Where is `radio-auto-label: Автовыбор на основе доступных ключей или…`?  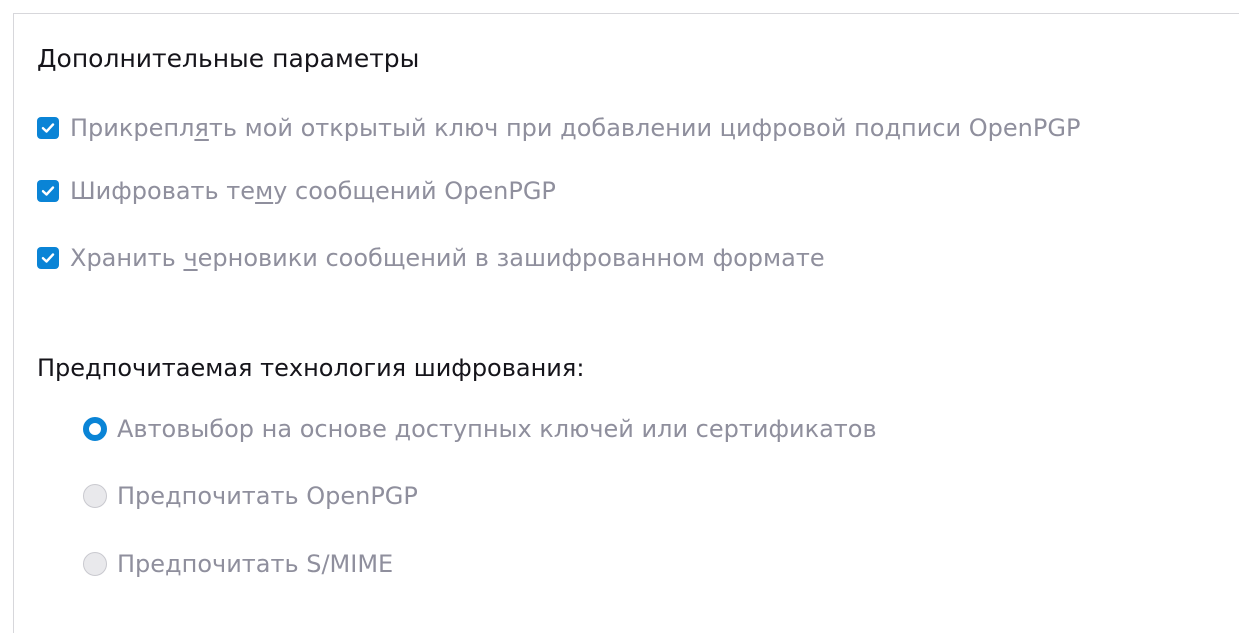 radio-auto-label: Автовыбор на основе доступных ключей или… is located at coordinates (497, 429).